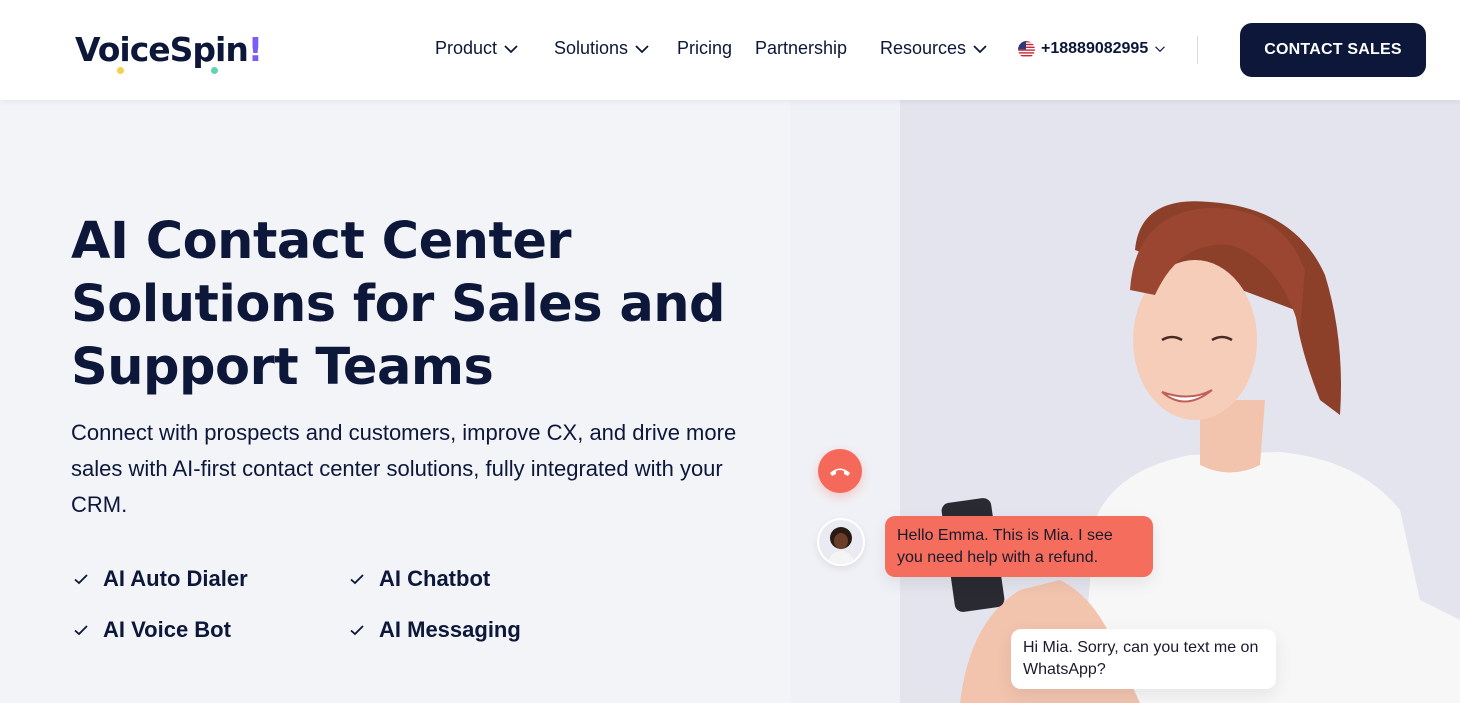 Image resolution: width=1460 pixels, height=703 pixels. I want to click on nav-item-solutions: Solutions, so click(602, 48).